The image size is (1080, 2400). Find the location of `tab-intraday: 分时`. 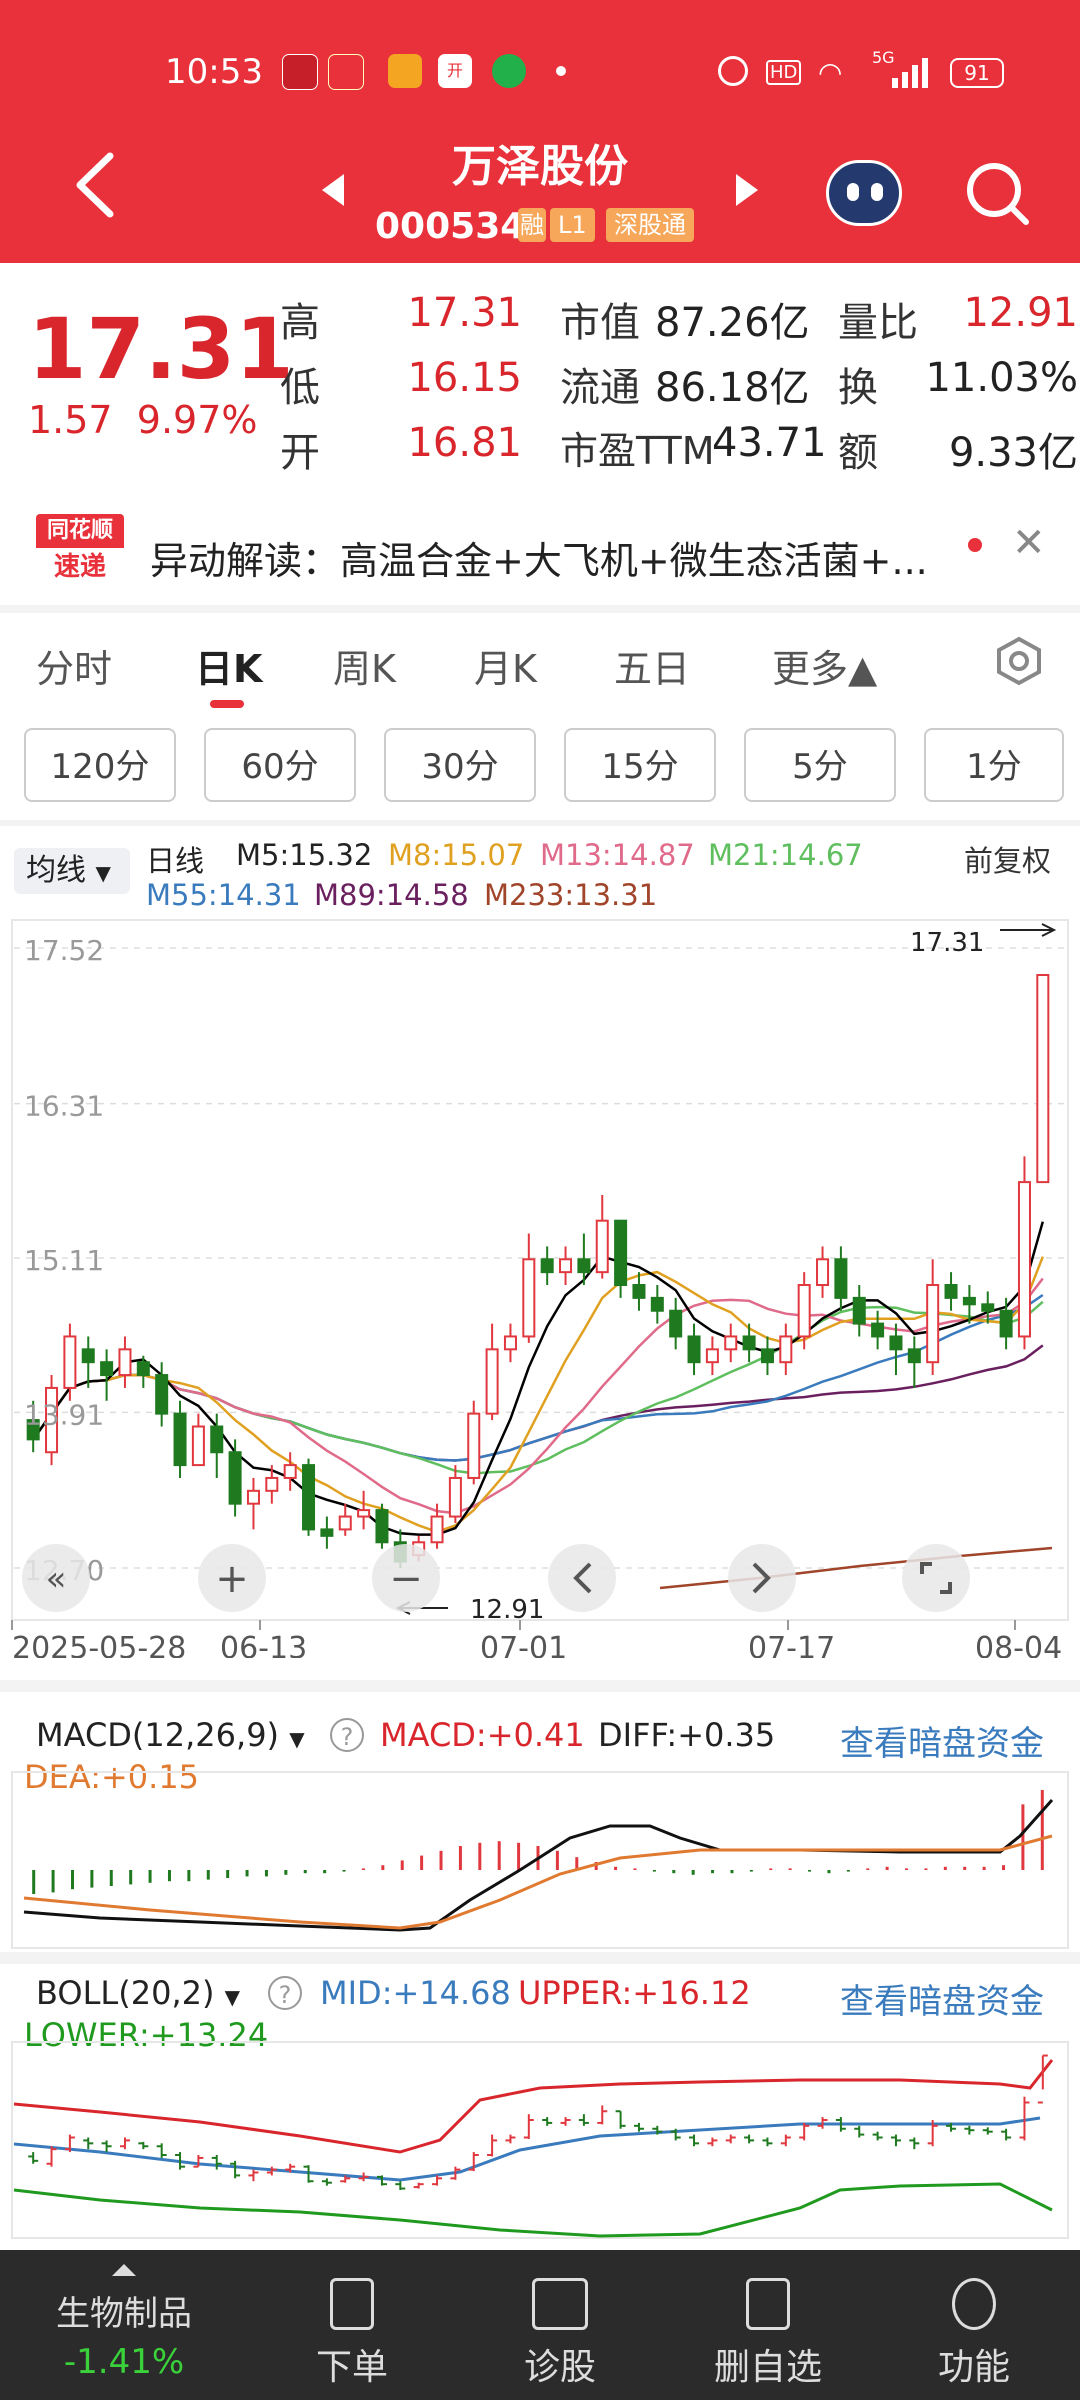

tab-intraday: 分时 is located at coordinates (74, 665).